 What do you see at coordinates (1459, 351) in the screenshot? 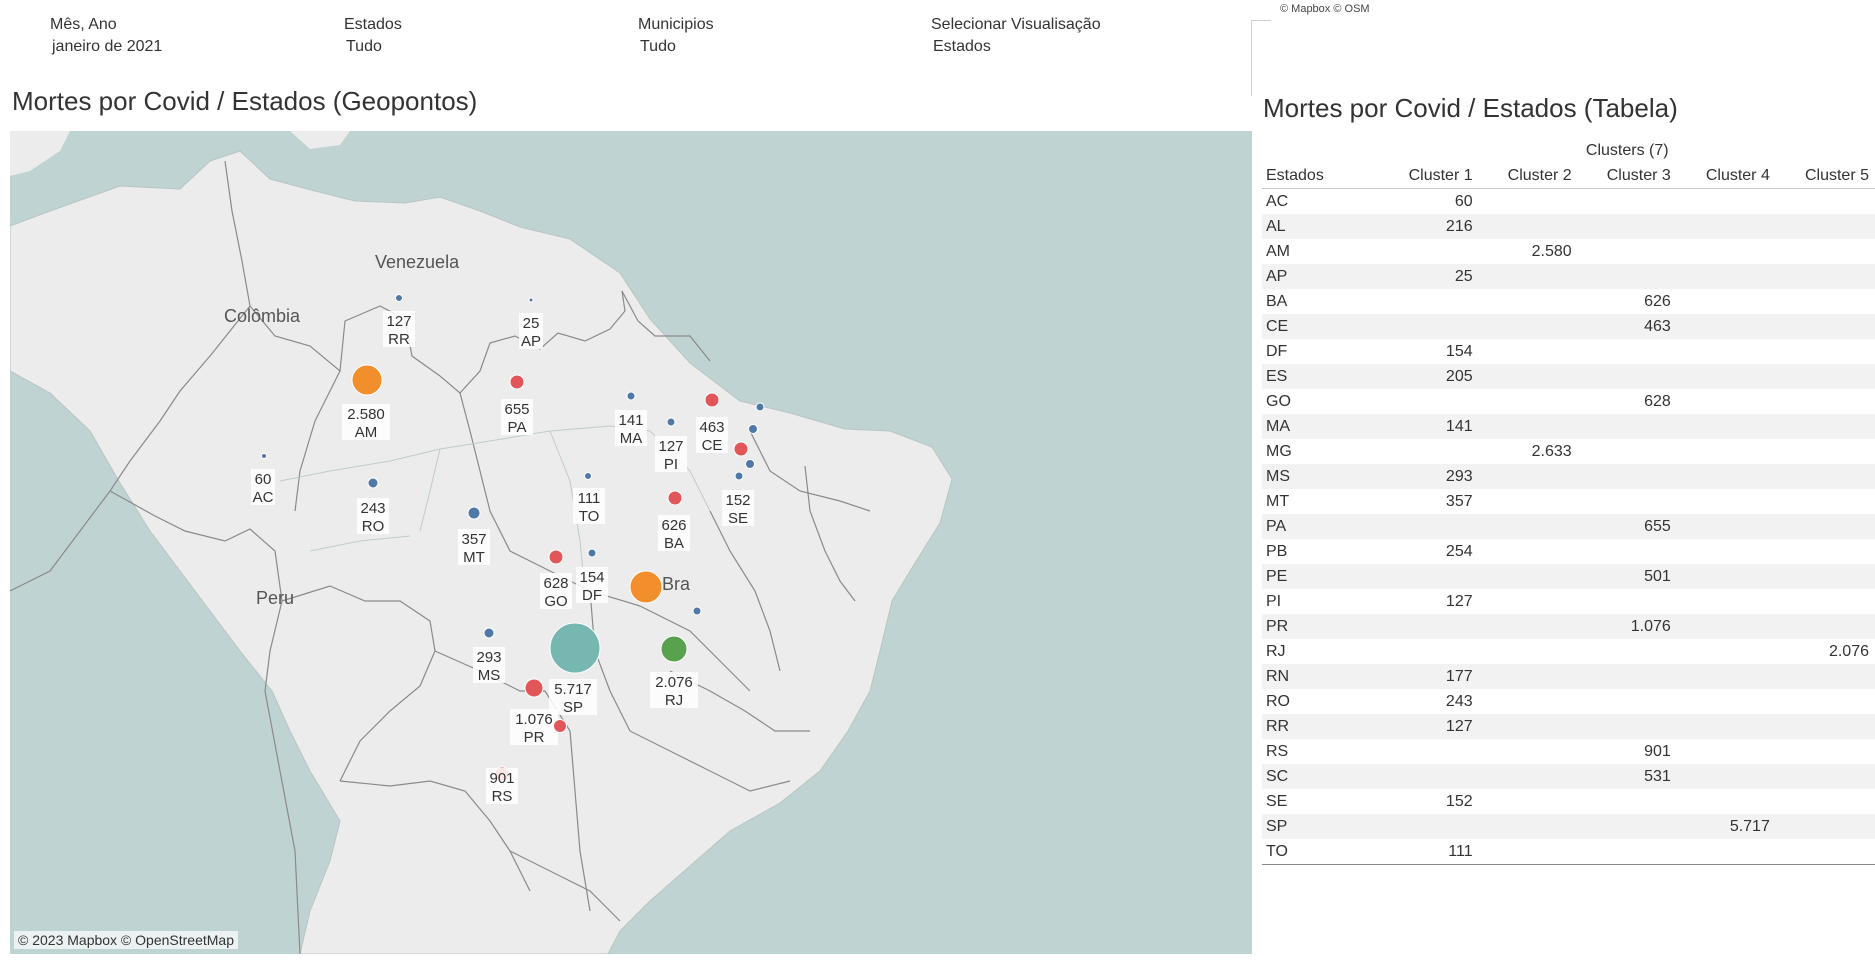
I see `value-cell: 154` at bounding box center [1459, 351].